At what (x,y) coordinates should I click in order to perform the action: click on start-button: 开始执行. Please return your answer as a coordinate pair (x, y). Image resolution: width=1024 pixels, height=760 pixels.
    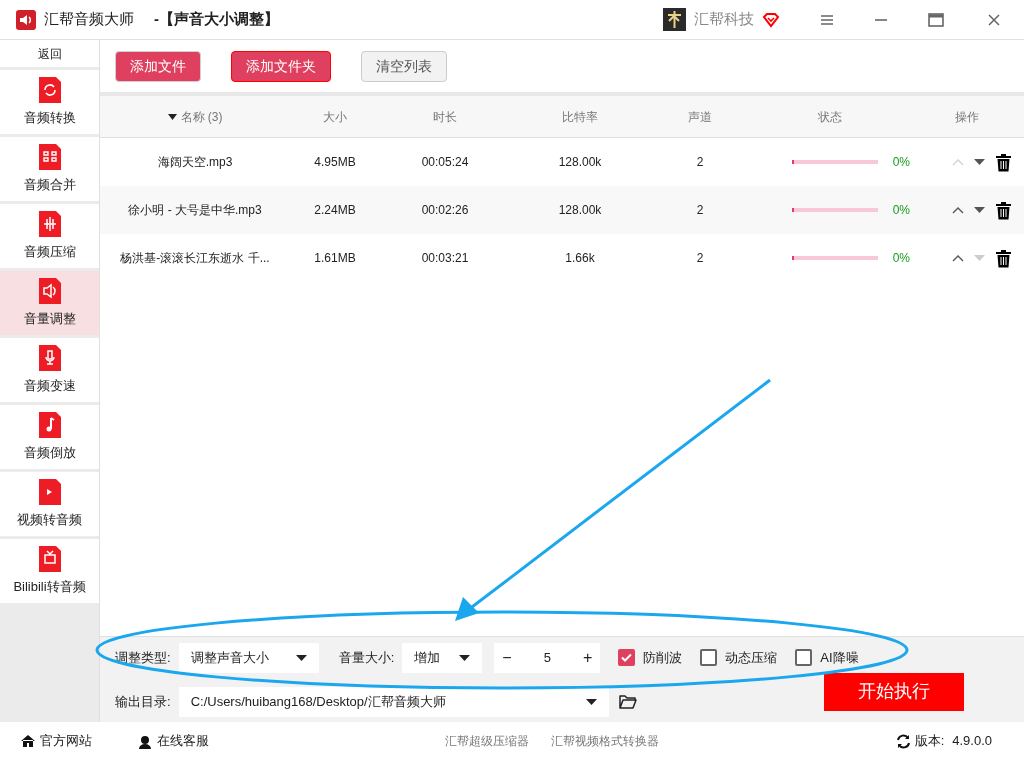
    Looking at the image, I should click on (894, 691).